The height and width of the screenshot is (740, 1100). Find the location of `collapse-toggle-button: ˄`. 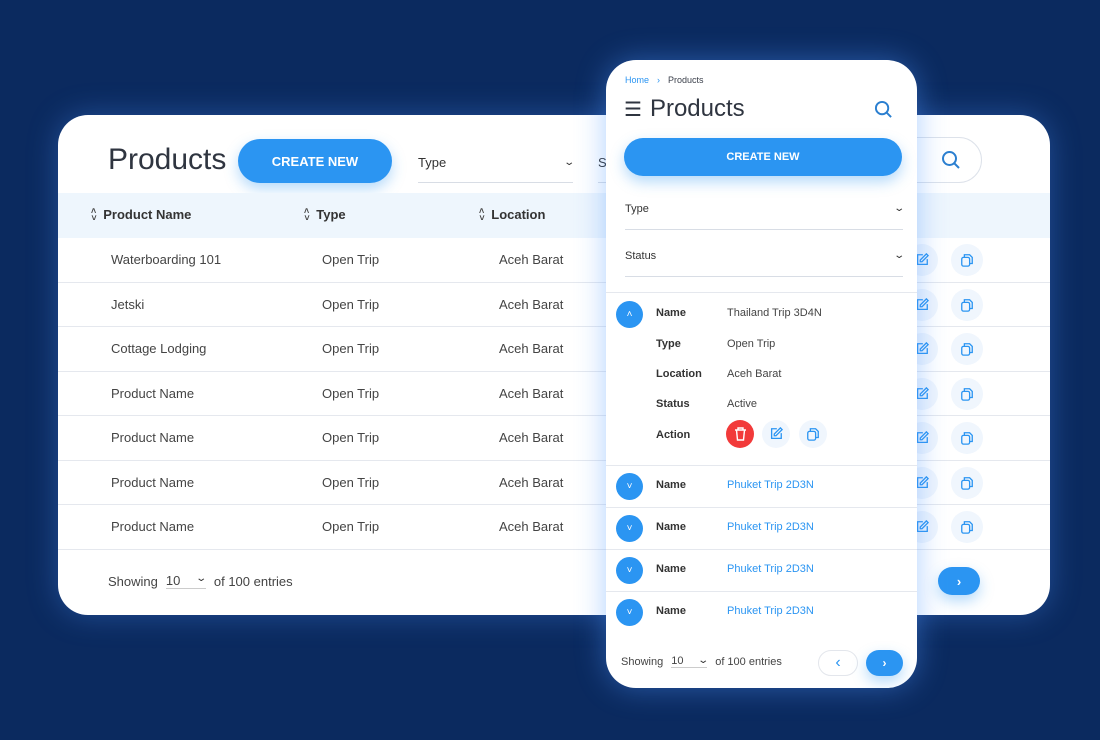

collapse-toggle-button: ˄ is located at coordinates (629, 314).